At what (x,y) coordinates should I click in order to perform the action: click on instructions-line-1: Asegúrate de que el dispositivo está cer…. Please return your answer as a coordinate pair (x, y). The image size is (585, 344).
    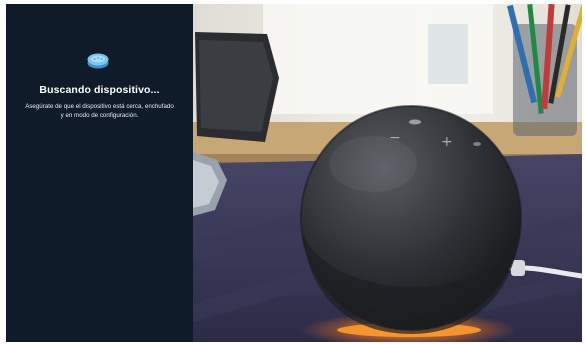
    Looking at the image, I should click on (99, 106).